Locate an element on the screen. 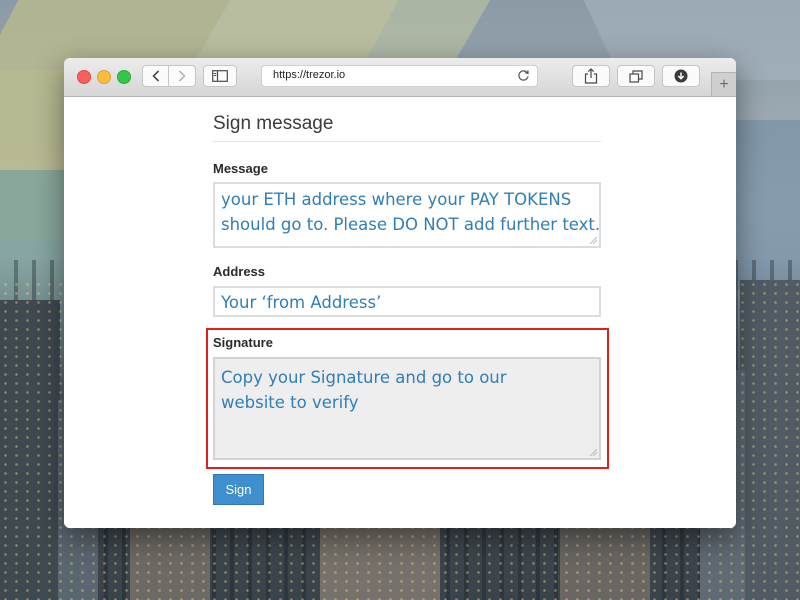  page-title: Sign message is located at coordinates (273, 123).